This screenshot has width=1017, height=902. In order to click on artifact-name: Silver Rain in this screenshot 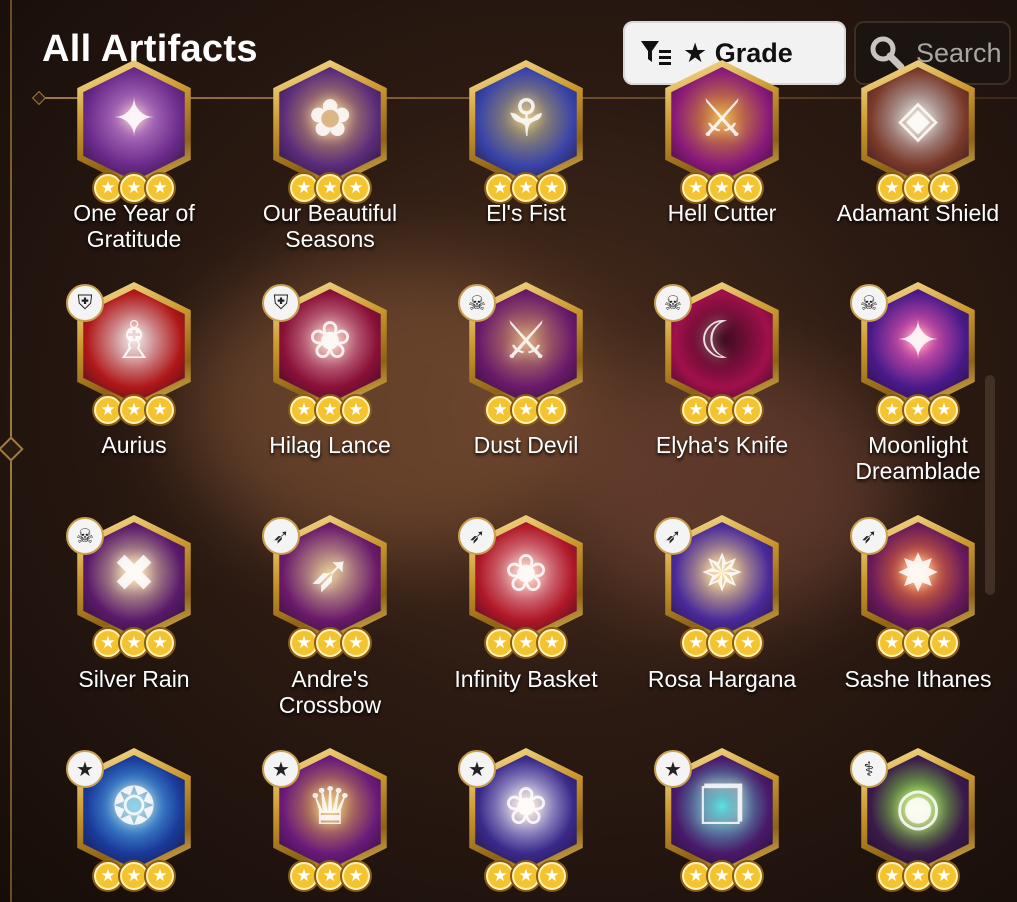, I will do `click(134, 679)`.